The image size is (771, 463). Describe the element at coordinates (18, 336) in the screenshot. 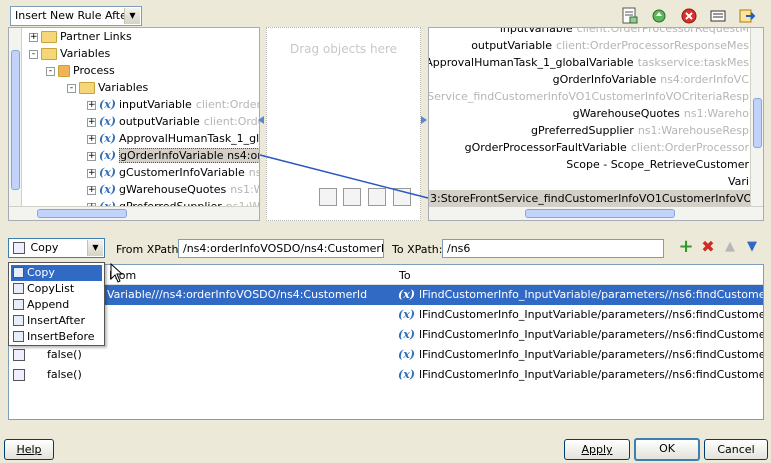

I see `insertbefore-icon` at that location.